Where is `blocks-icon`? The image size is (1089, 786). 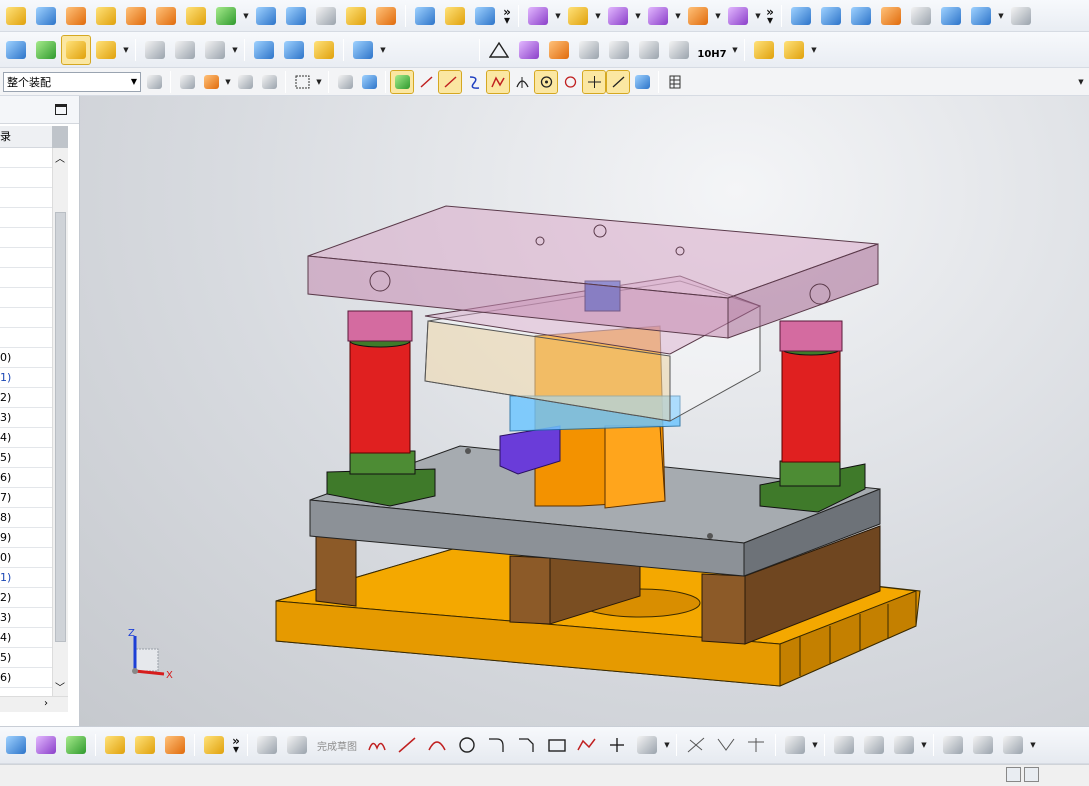
blocks-icon is located at coordinates (764, 50).